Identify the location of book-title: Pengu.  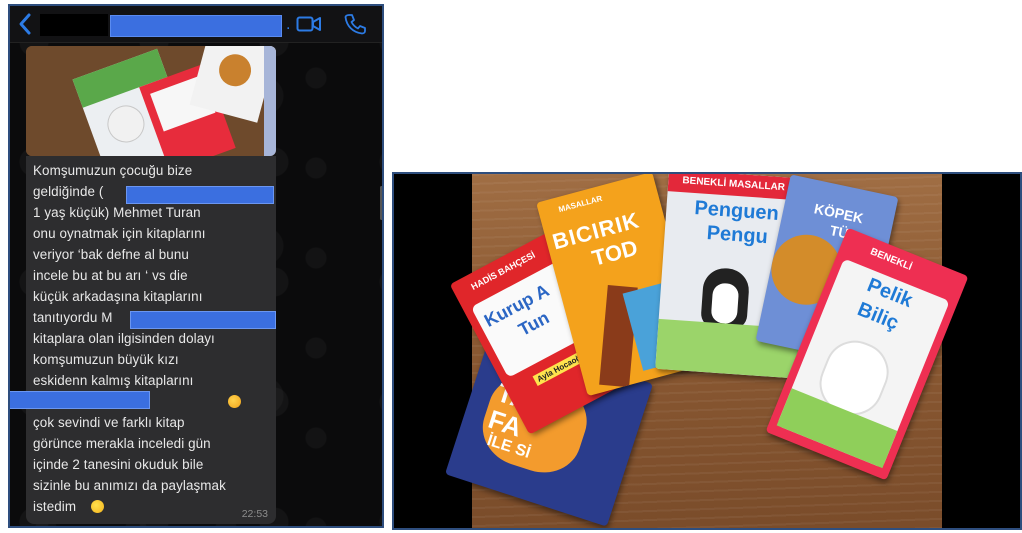
(737, 235).